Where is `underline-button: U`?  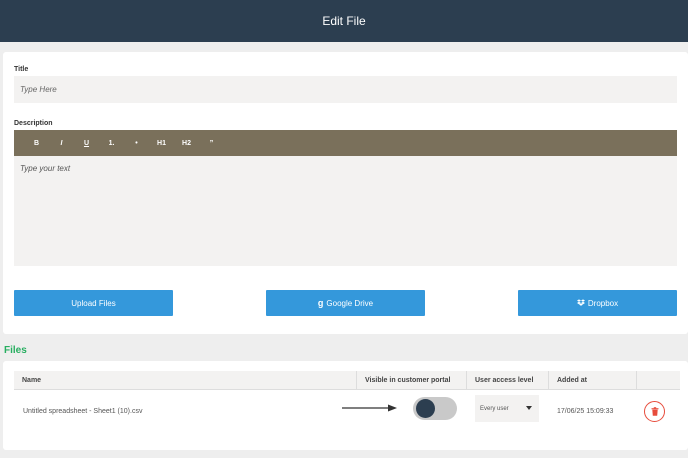 underline-button: U is located at coordinates (86, 143).